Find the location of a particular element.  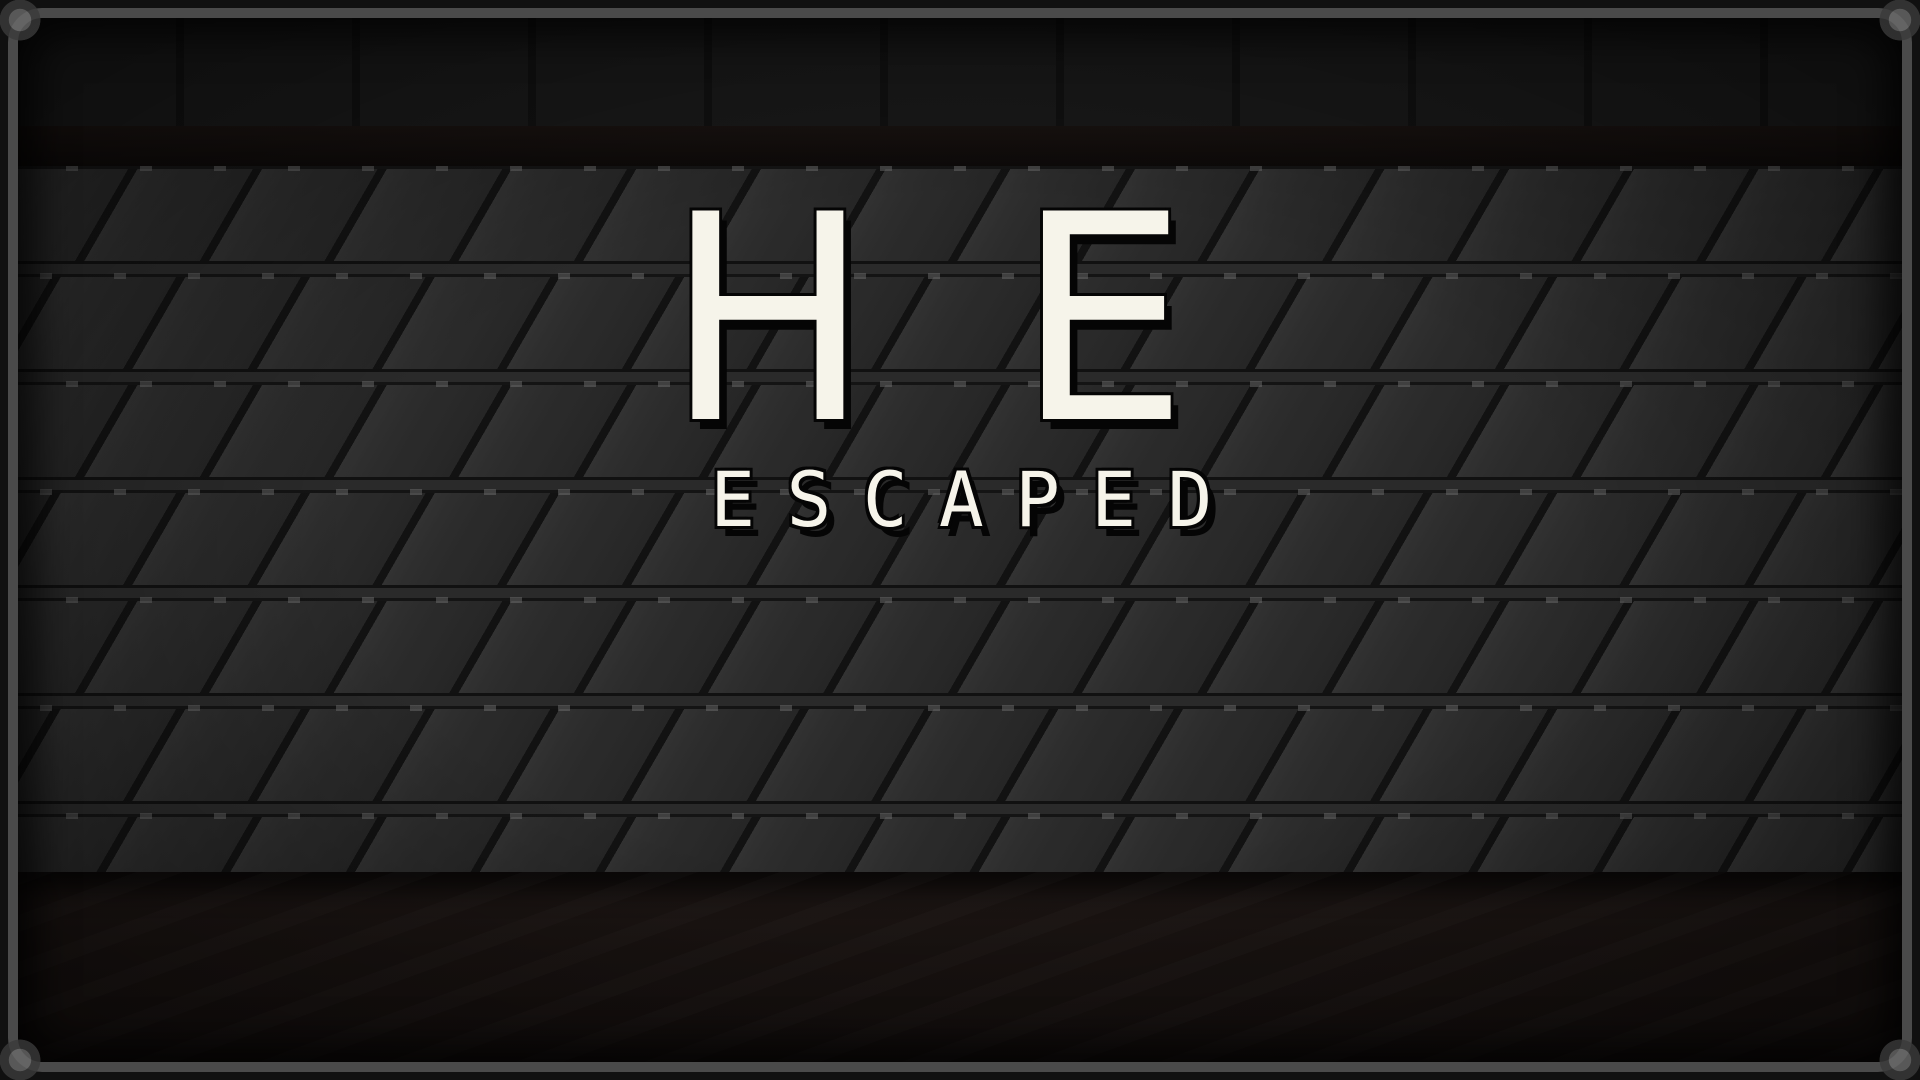

title-main: HE is located at coordinates (1000, 321).